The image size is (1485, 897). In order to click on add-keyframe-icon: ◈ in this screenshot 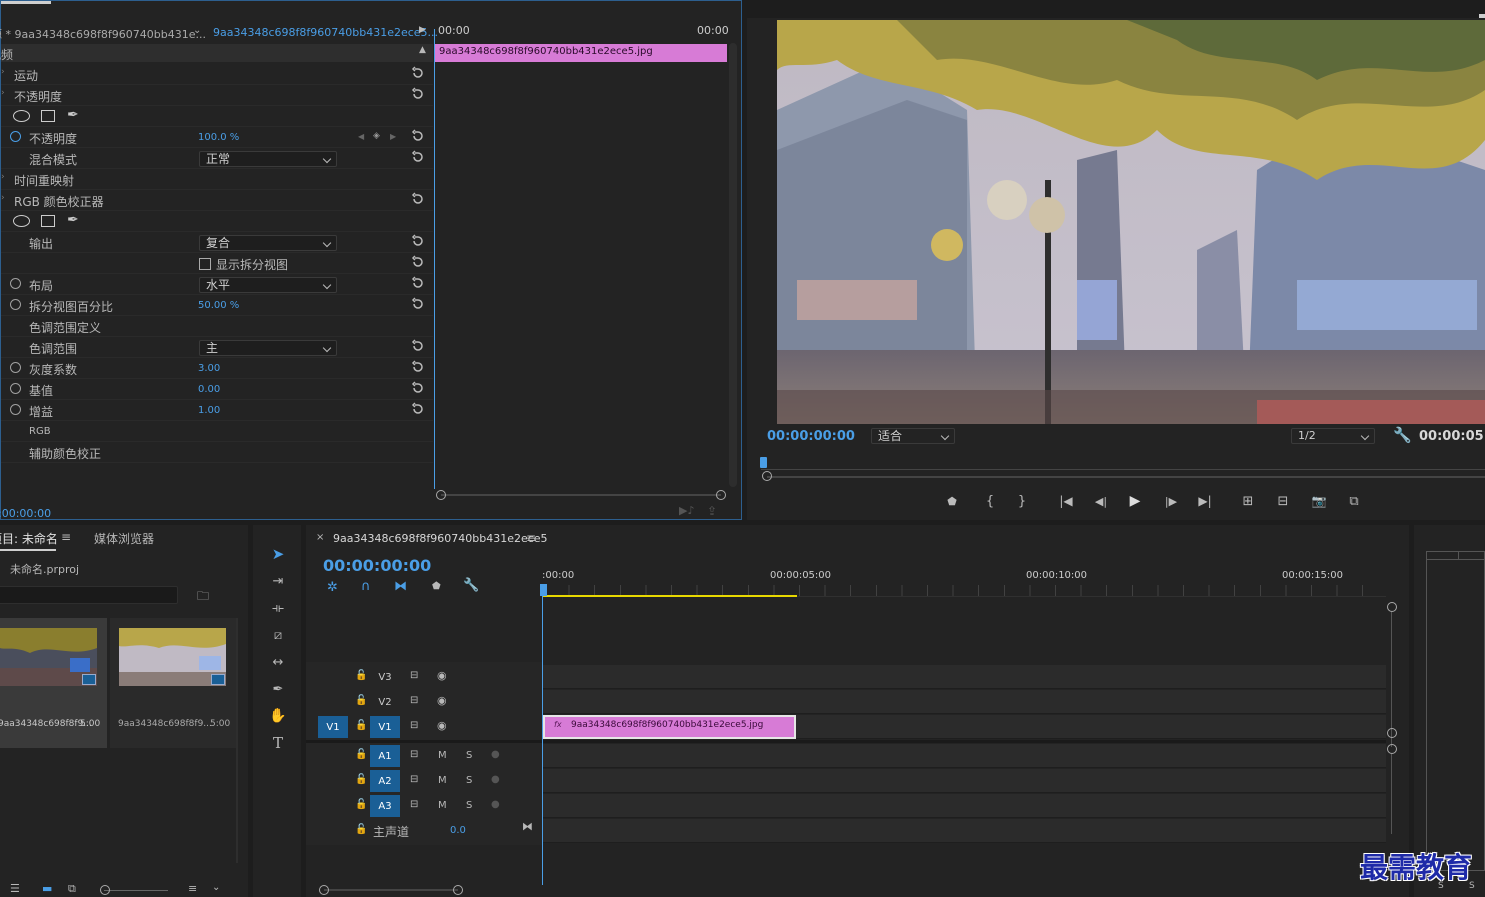, I will do `click(376, 136)`.